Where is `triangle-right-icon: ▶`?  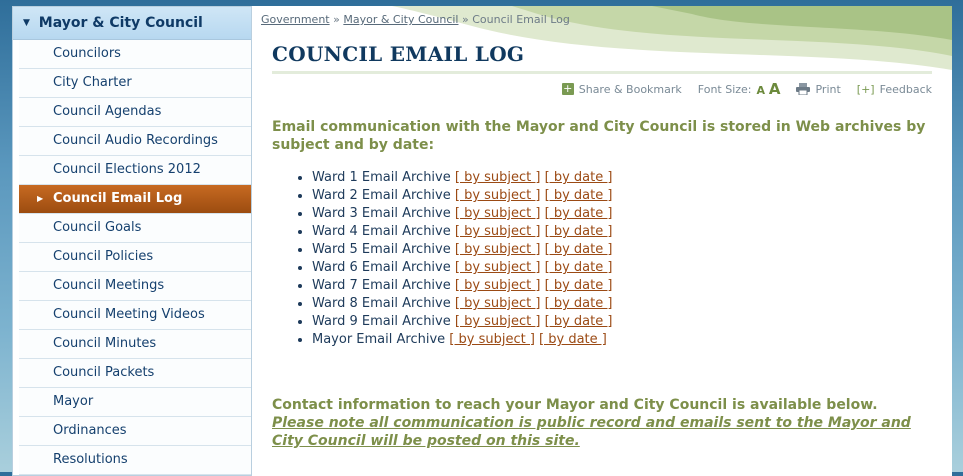 triangle-right-icon: ▶ is located at coordinates (40, 198).